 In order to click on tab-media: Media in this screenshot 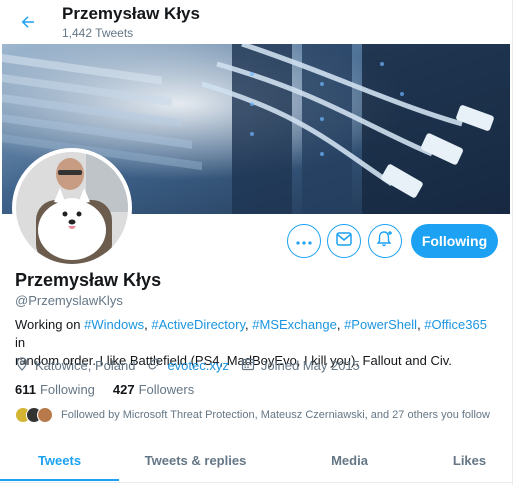, I will do `click(349, 460)`.